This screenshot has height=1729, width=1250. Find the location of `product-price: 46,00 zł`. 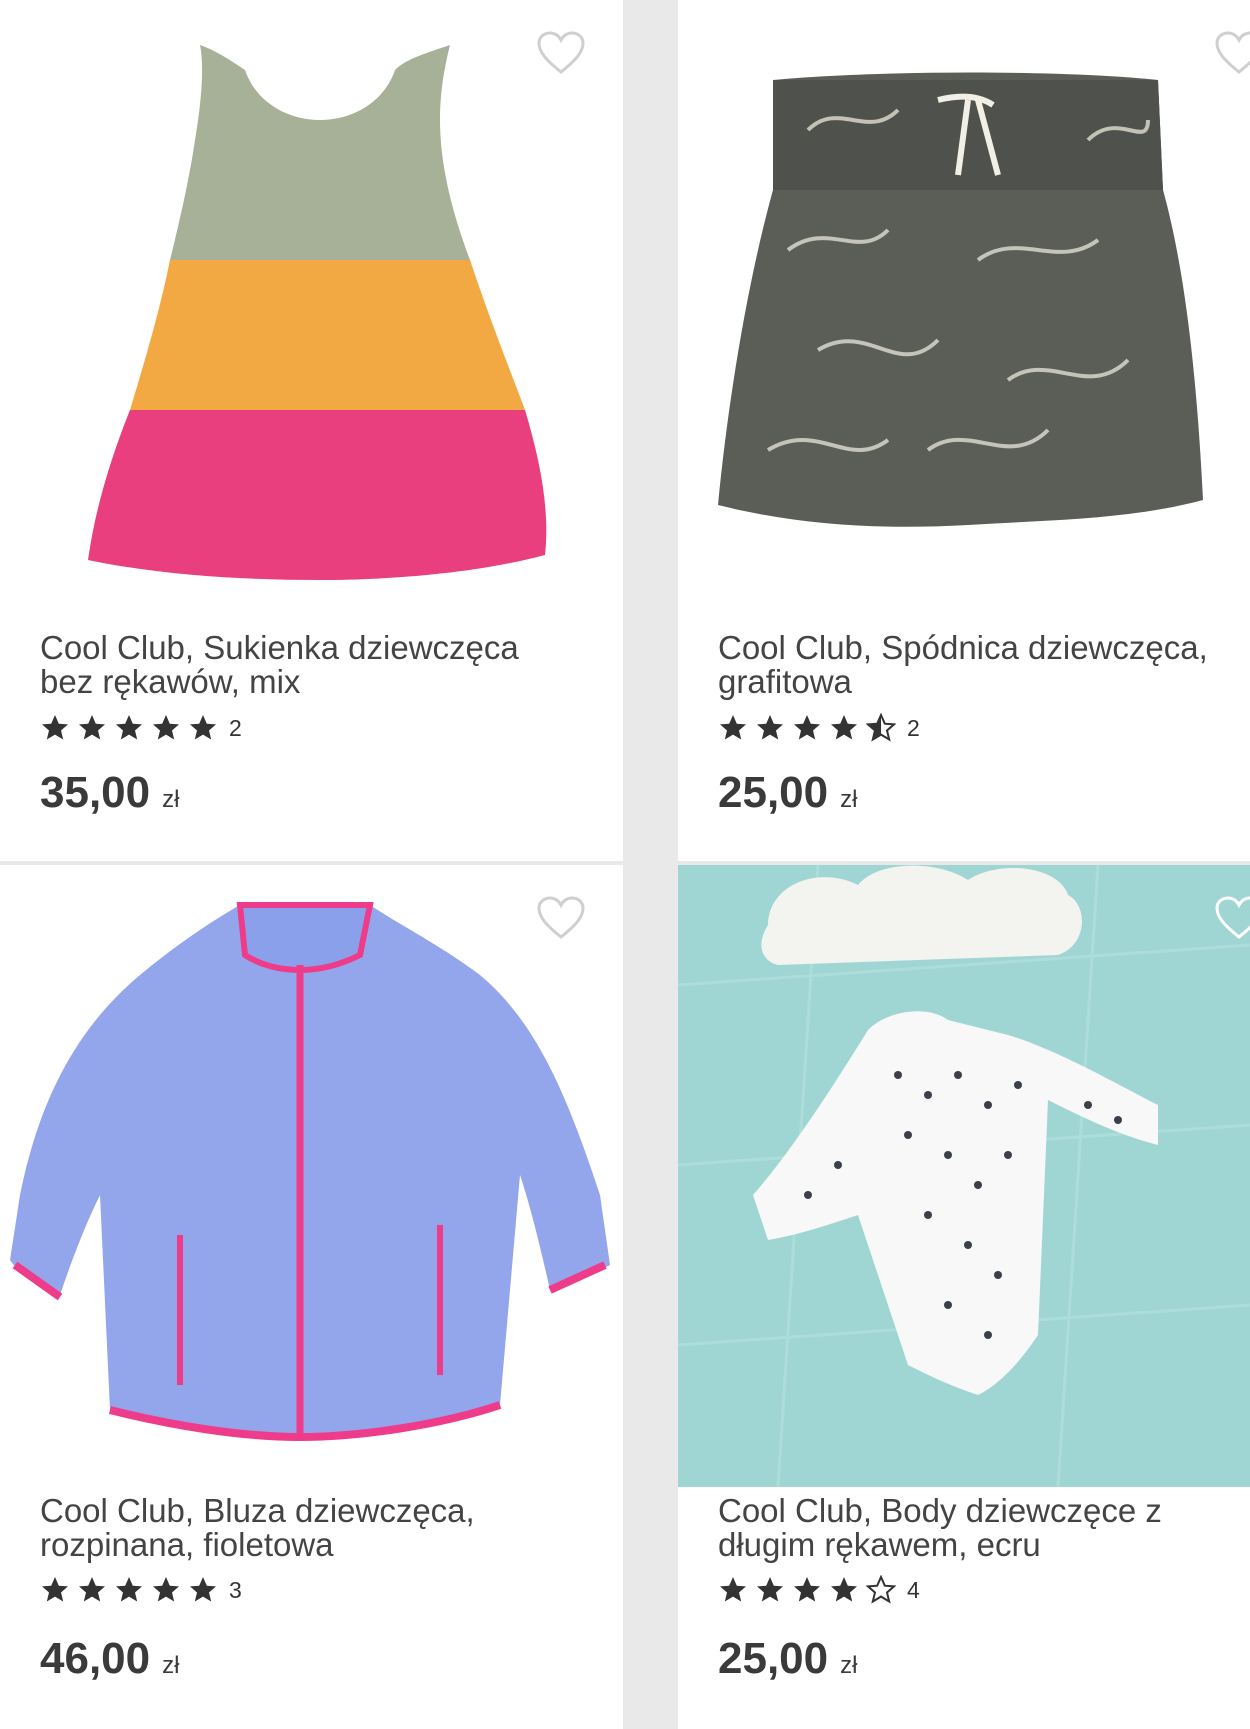

product-price: 46,00 zł is located at coordinates (109, 1659).